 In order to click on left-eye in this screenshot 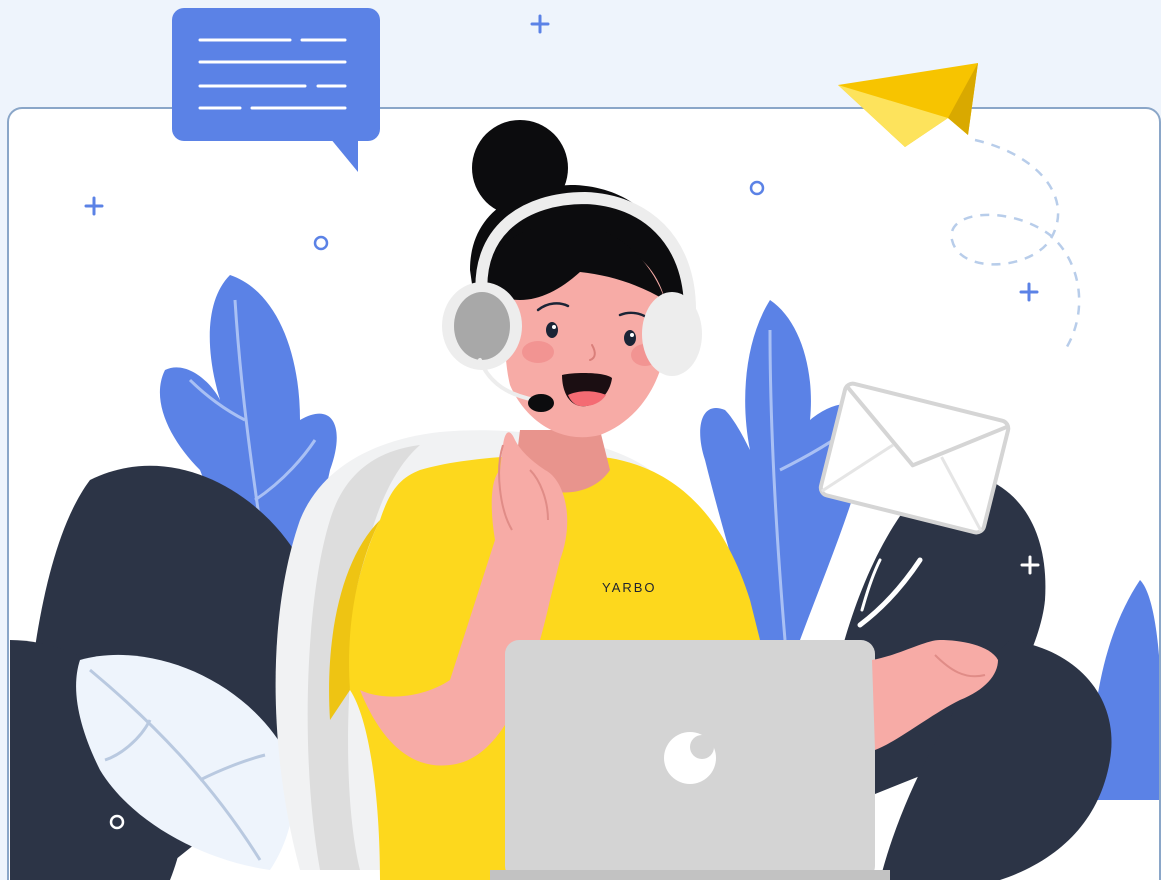, I will do `click(552, 330)`.